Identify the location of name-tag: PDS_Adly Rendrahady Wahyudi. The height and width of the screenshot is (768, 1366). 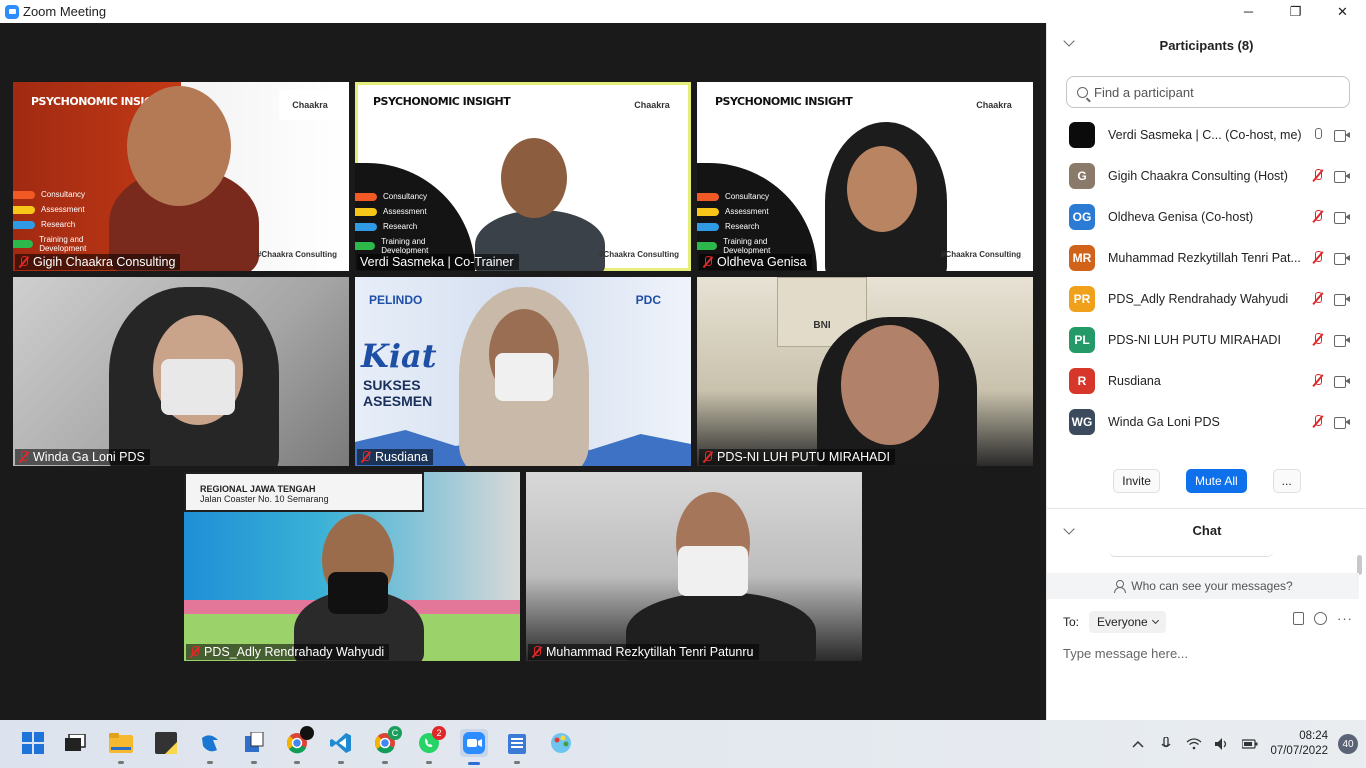
(288, 652).